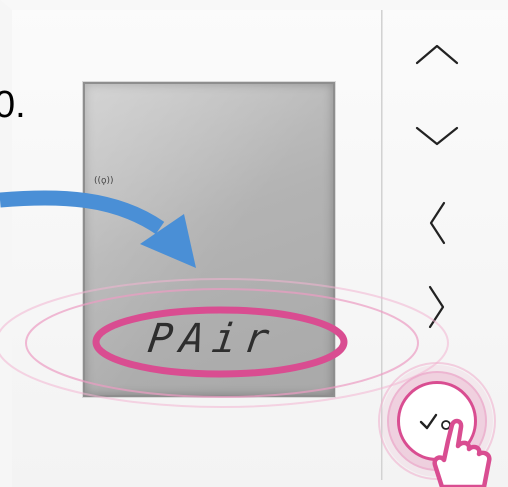 The width and height of the screenshot is (508, 487). Describe the element at coordinates (104, 181) in the screenshot. I see `wifi-signal-icon: ((ϙ))` at that location.